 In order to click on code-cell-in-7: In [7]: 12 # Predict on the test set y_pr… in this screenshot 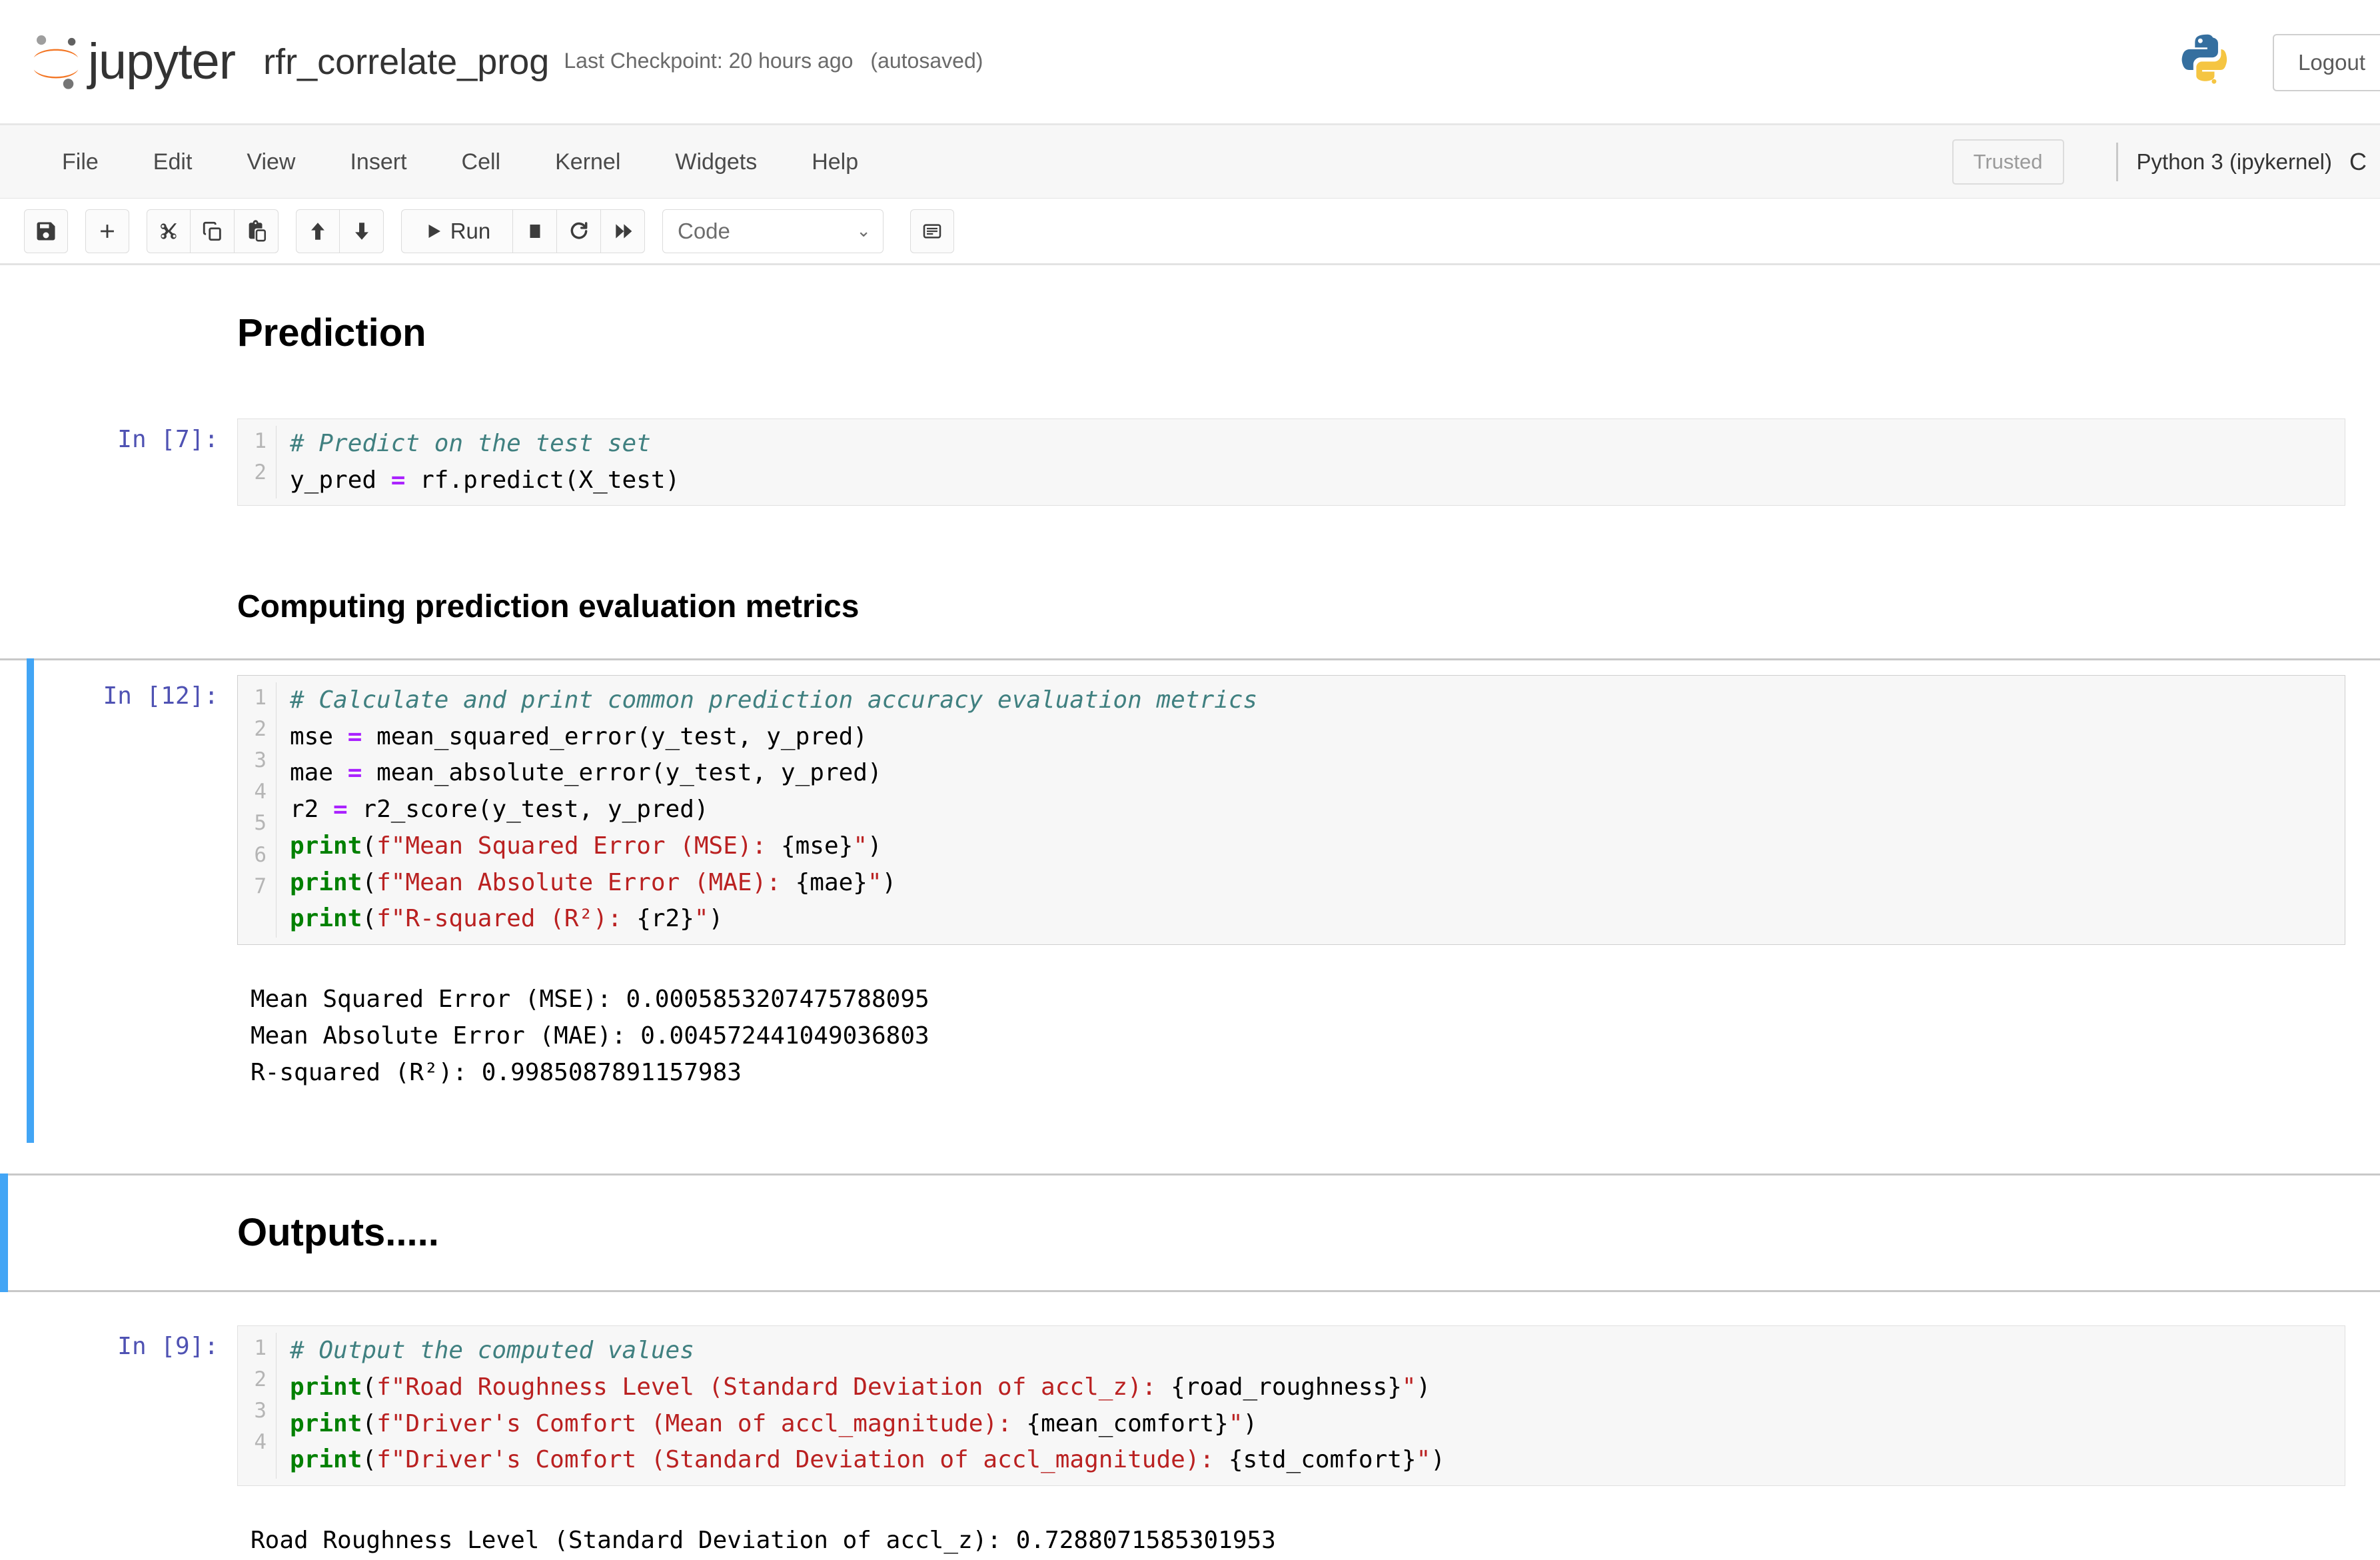, I will do `click(1190, 462)`.